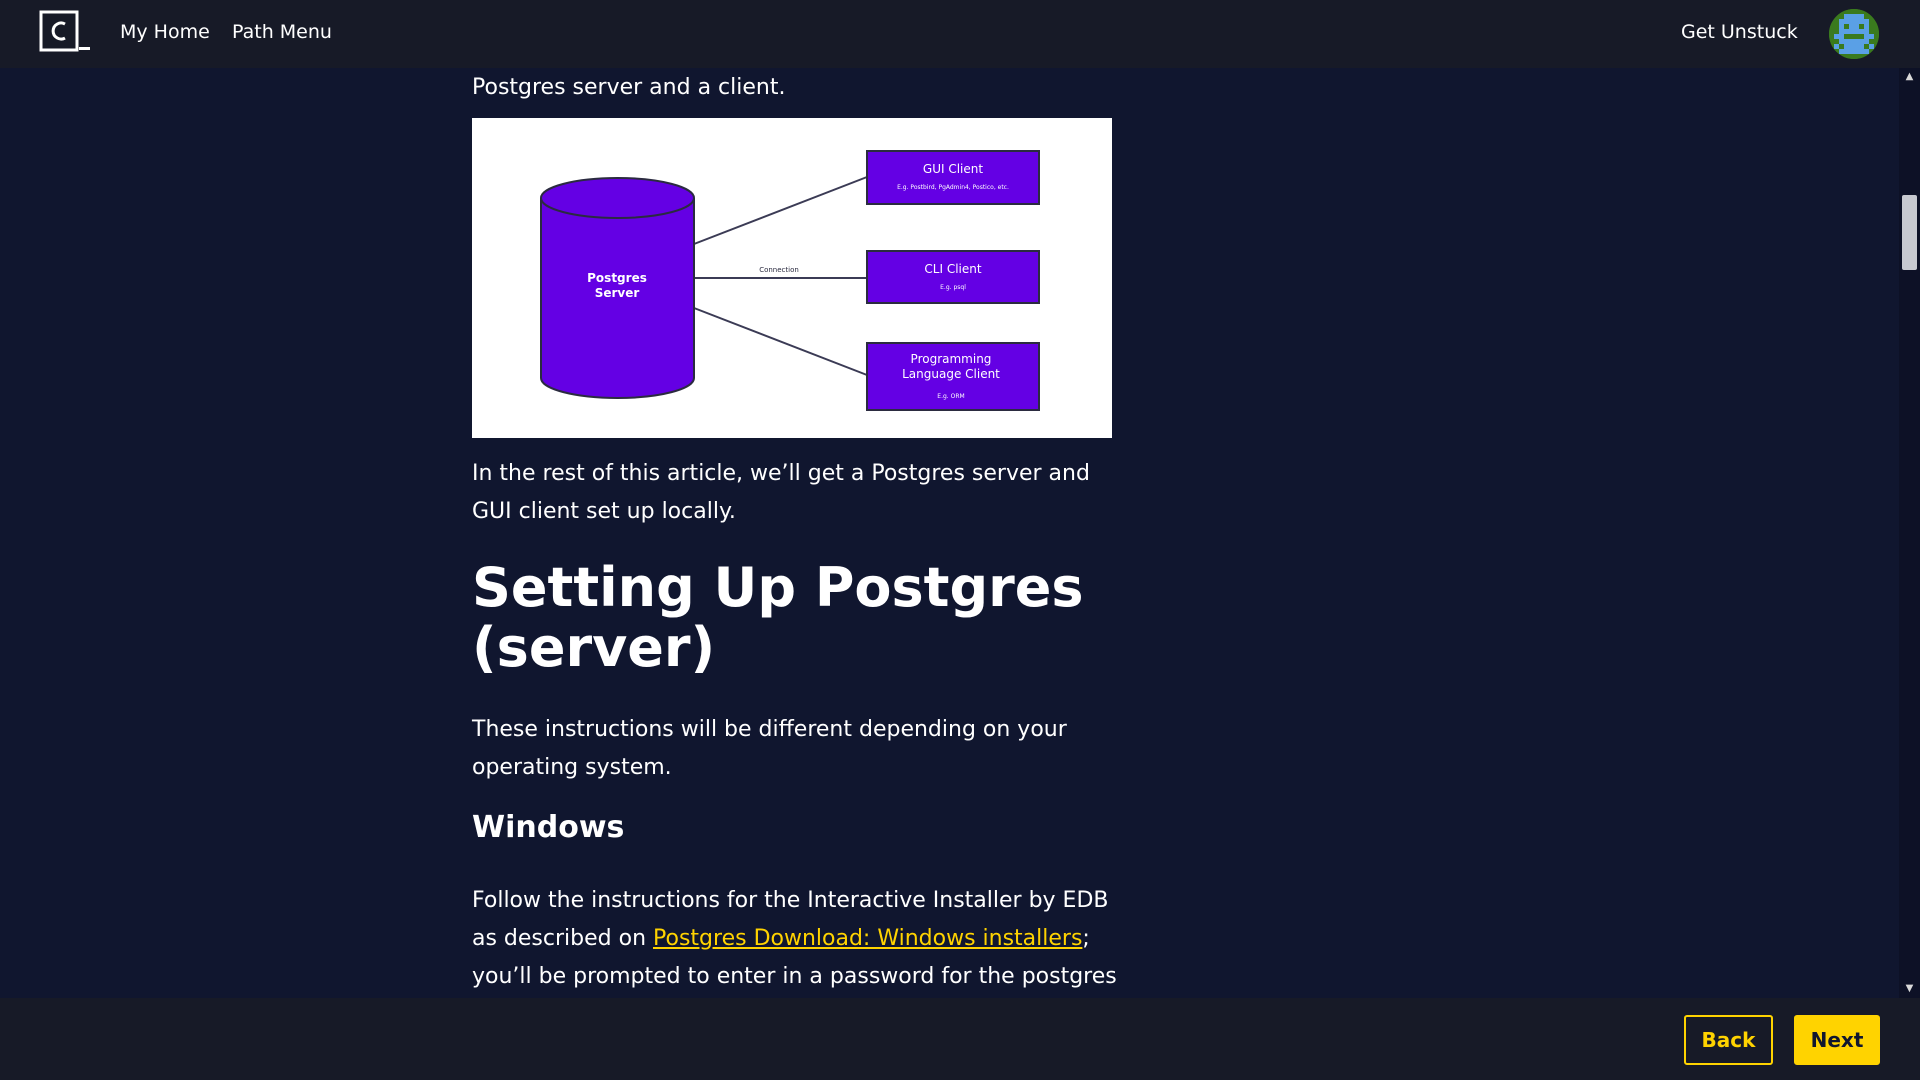 This screenshot has height=1080, width=1920. Describe the element at coordinates (1909, 77) in the screenshot. I see `scroll-up-arrow-icon: ▲` at that location.